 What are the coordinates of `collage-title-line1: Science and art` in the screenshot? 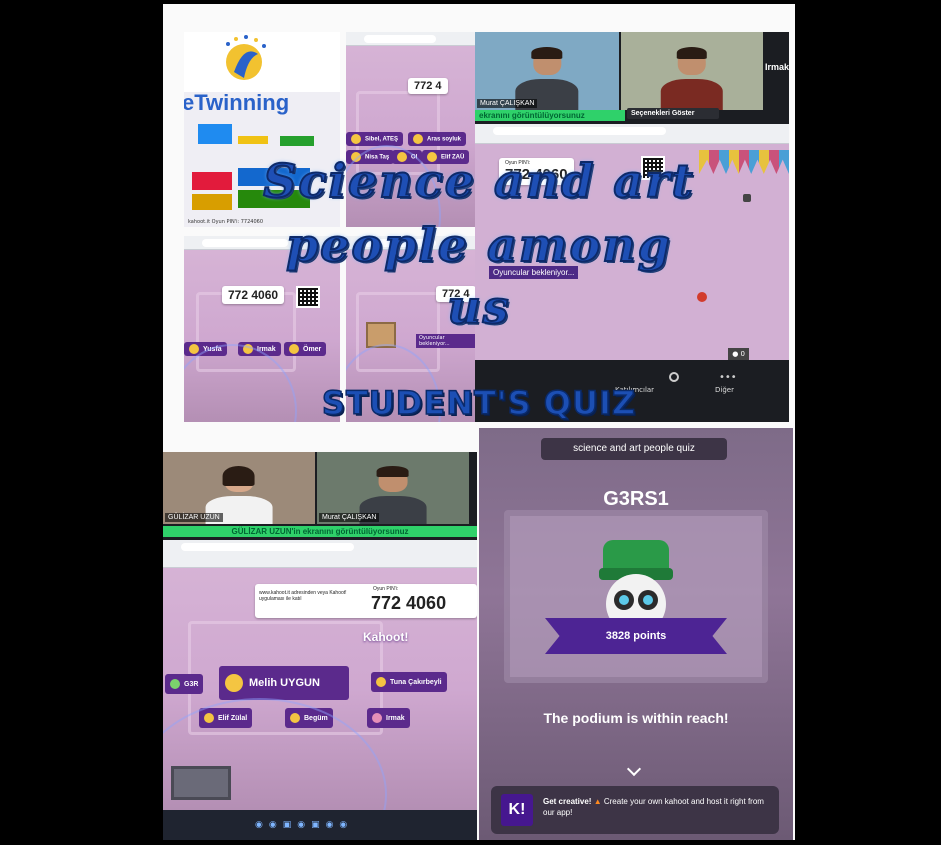 It's located at (478, 181).